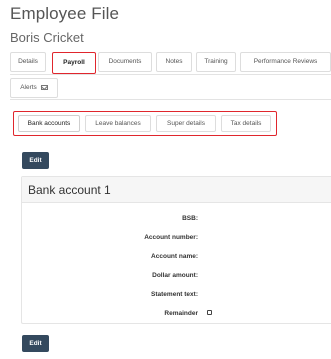 This screenshot has height=359, width=331. Describe the element at coordinates (171, 237) in the screenshot. I see `account-number-label: Account number:` at that location.